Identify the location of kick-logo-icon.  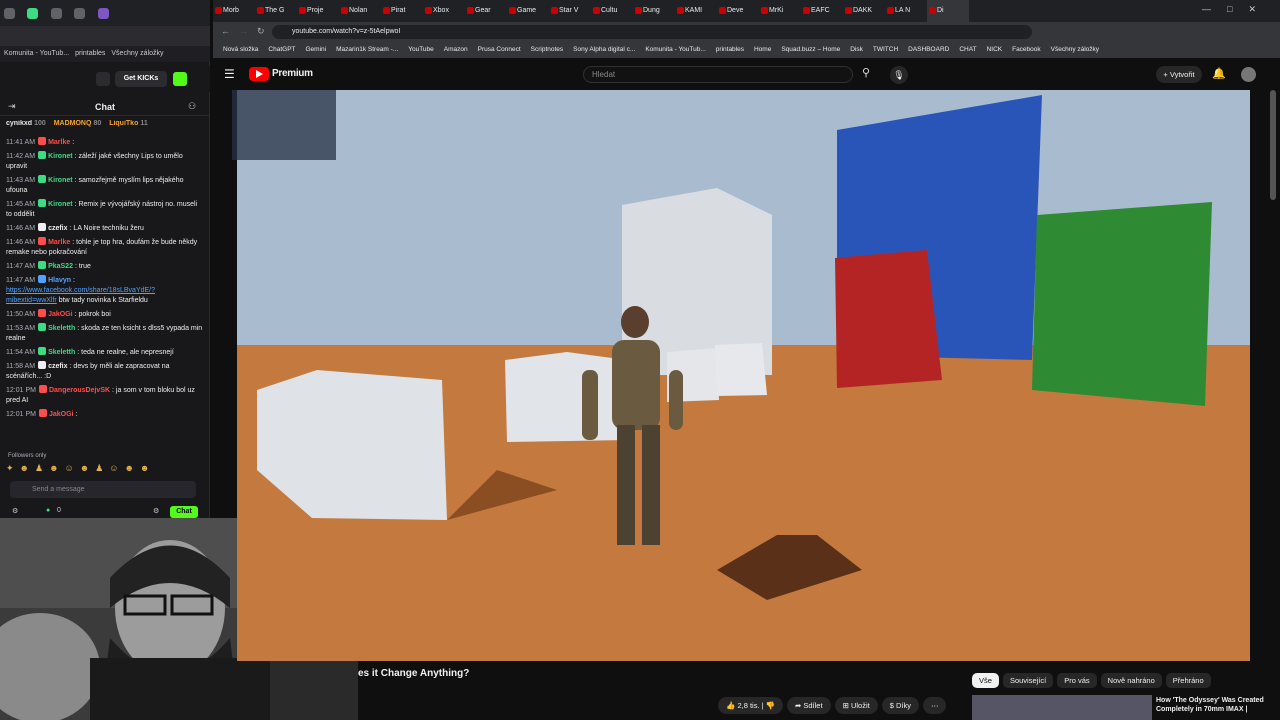
(180, 79).